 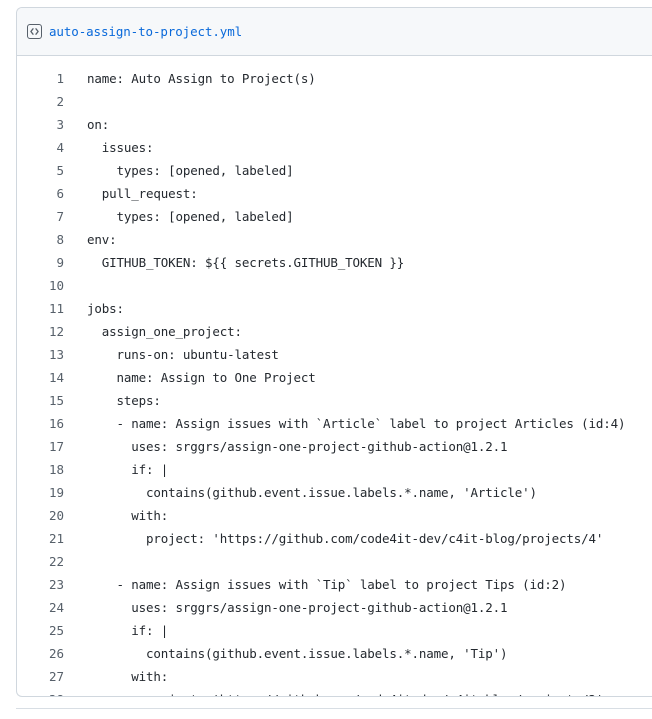 I want to click on line-number: 24, so click(x=40, y=607).